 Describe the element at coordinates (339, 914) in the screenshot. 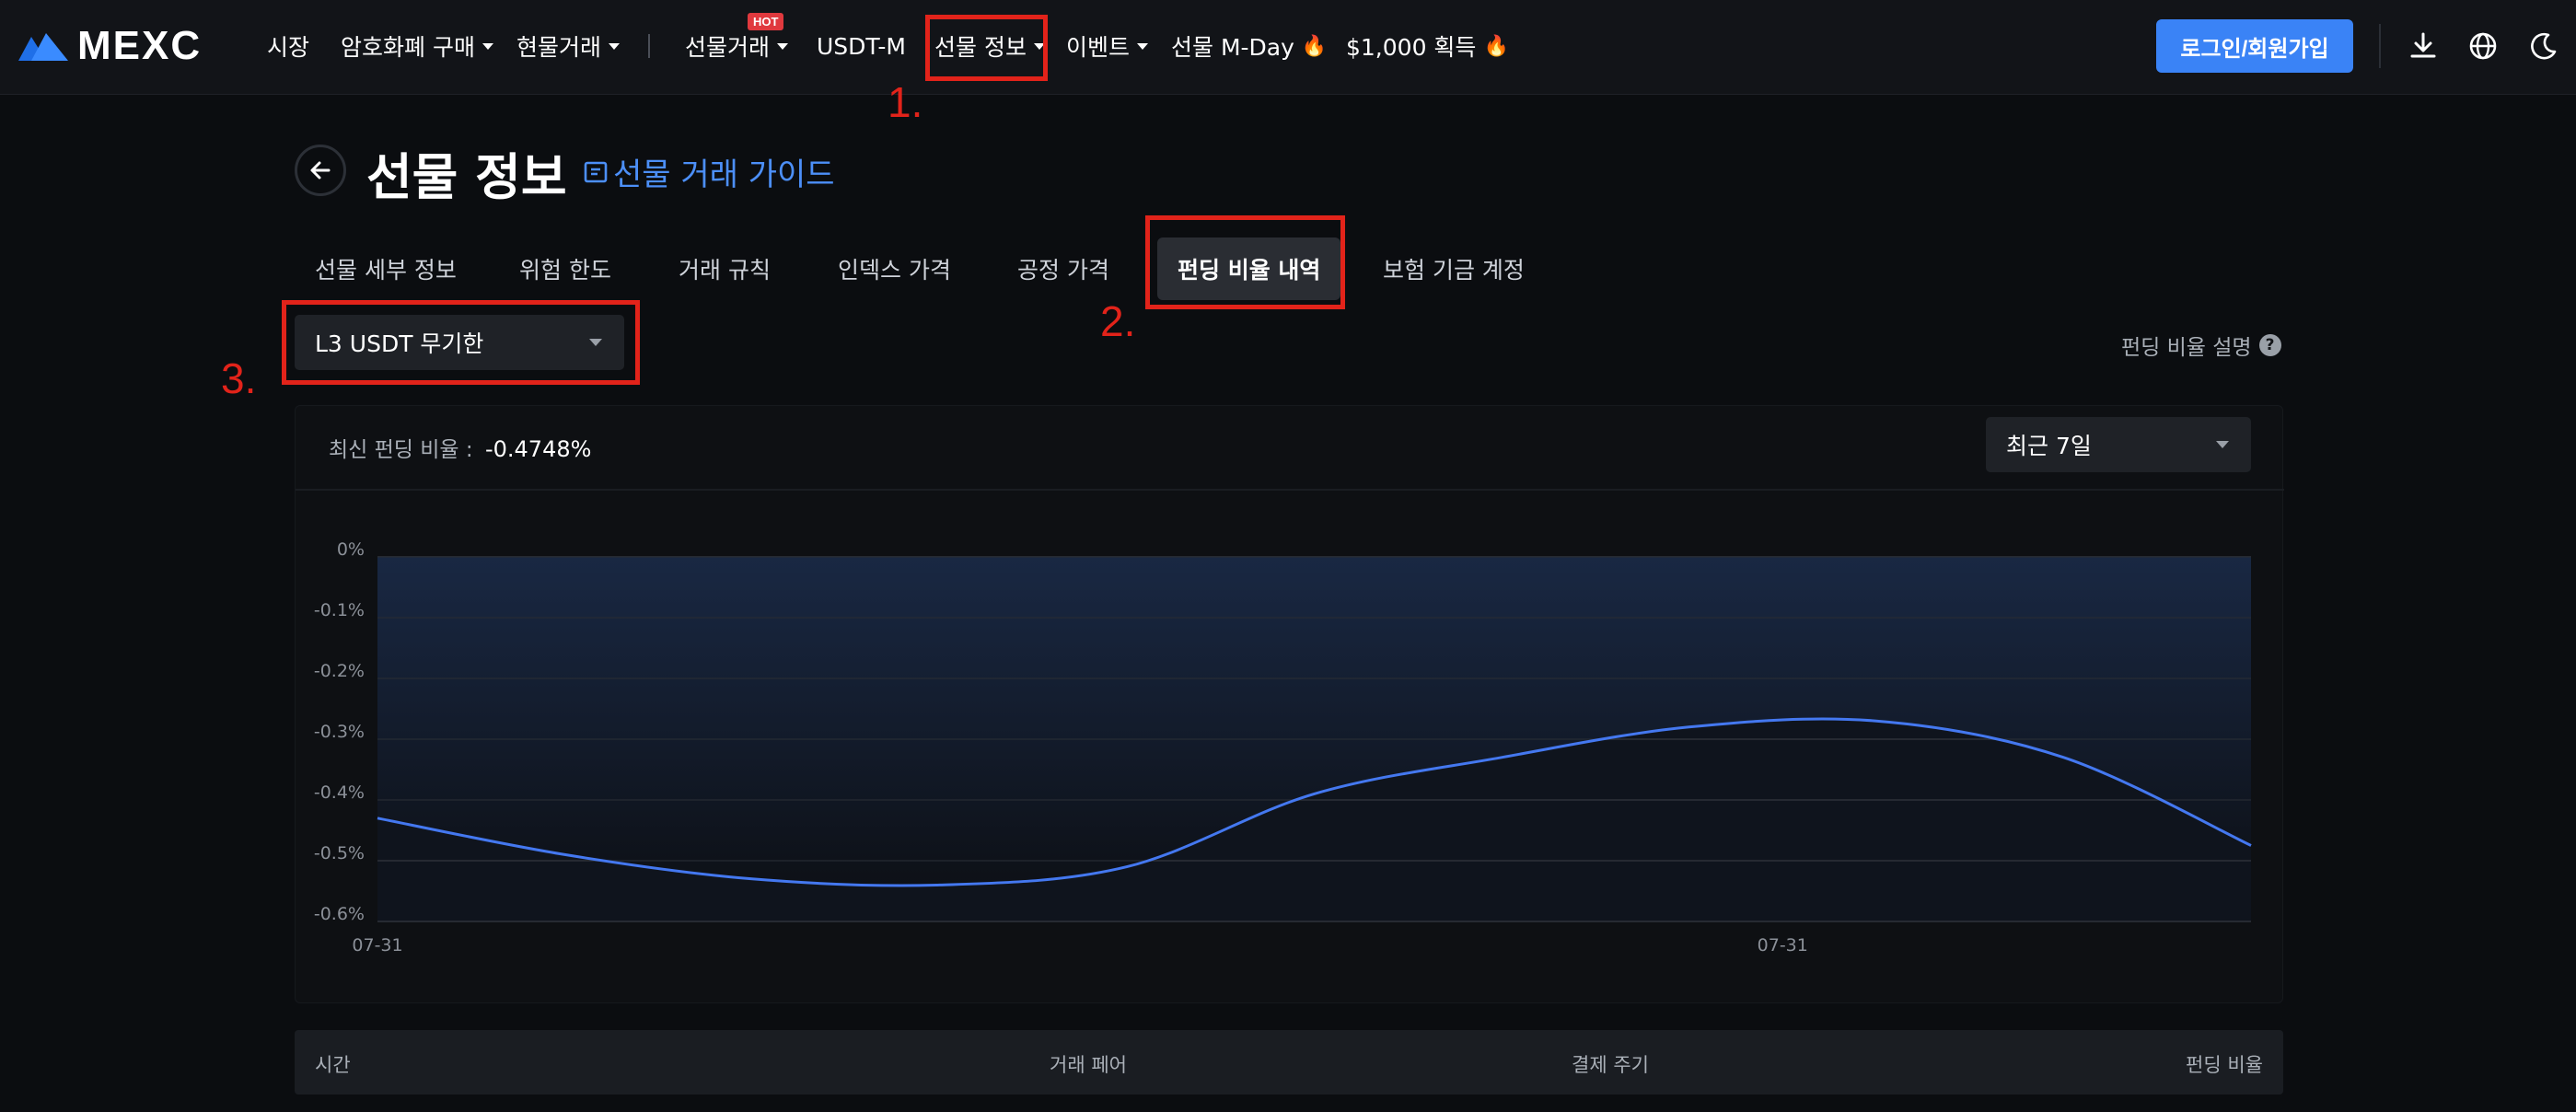

I see `y-tick-label: -0.6%` at that location.